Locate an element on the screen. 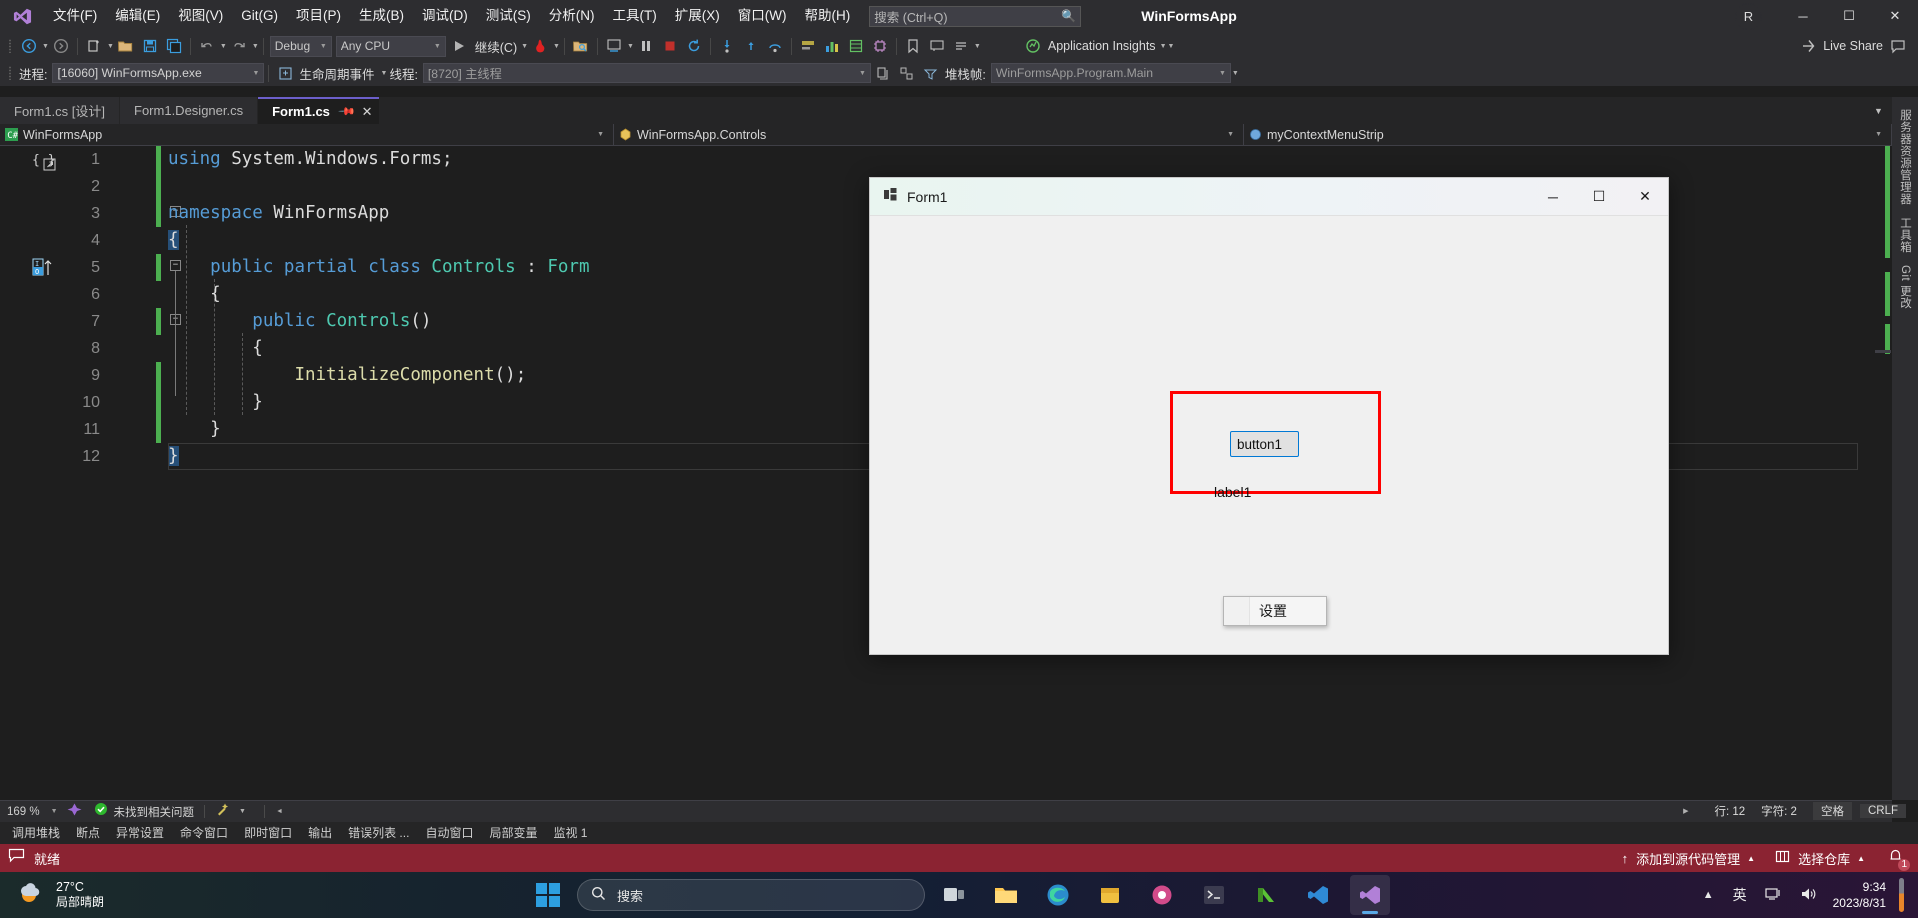  stack-frame-prev-icon is located at coordinates (883, 73).